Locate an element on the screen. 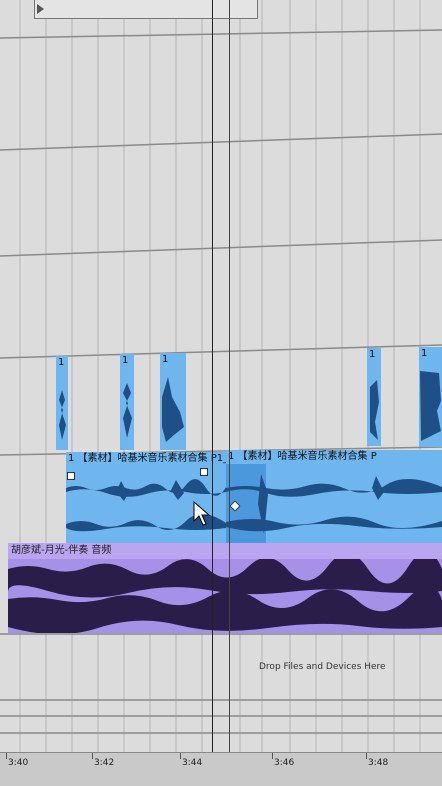 This screenshot has height=786, width=442. clip-small-5: 1 is located at coordinates (430, 397).